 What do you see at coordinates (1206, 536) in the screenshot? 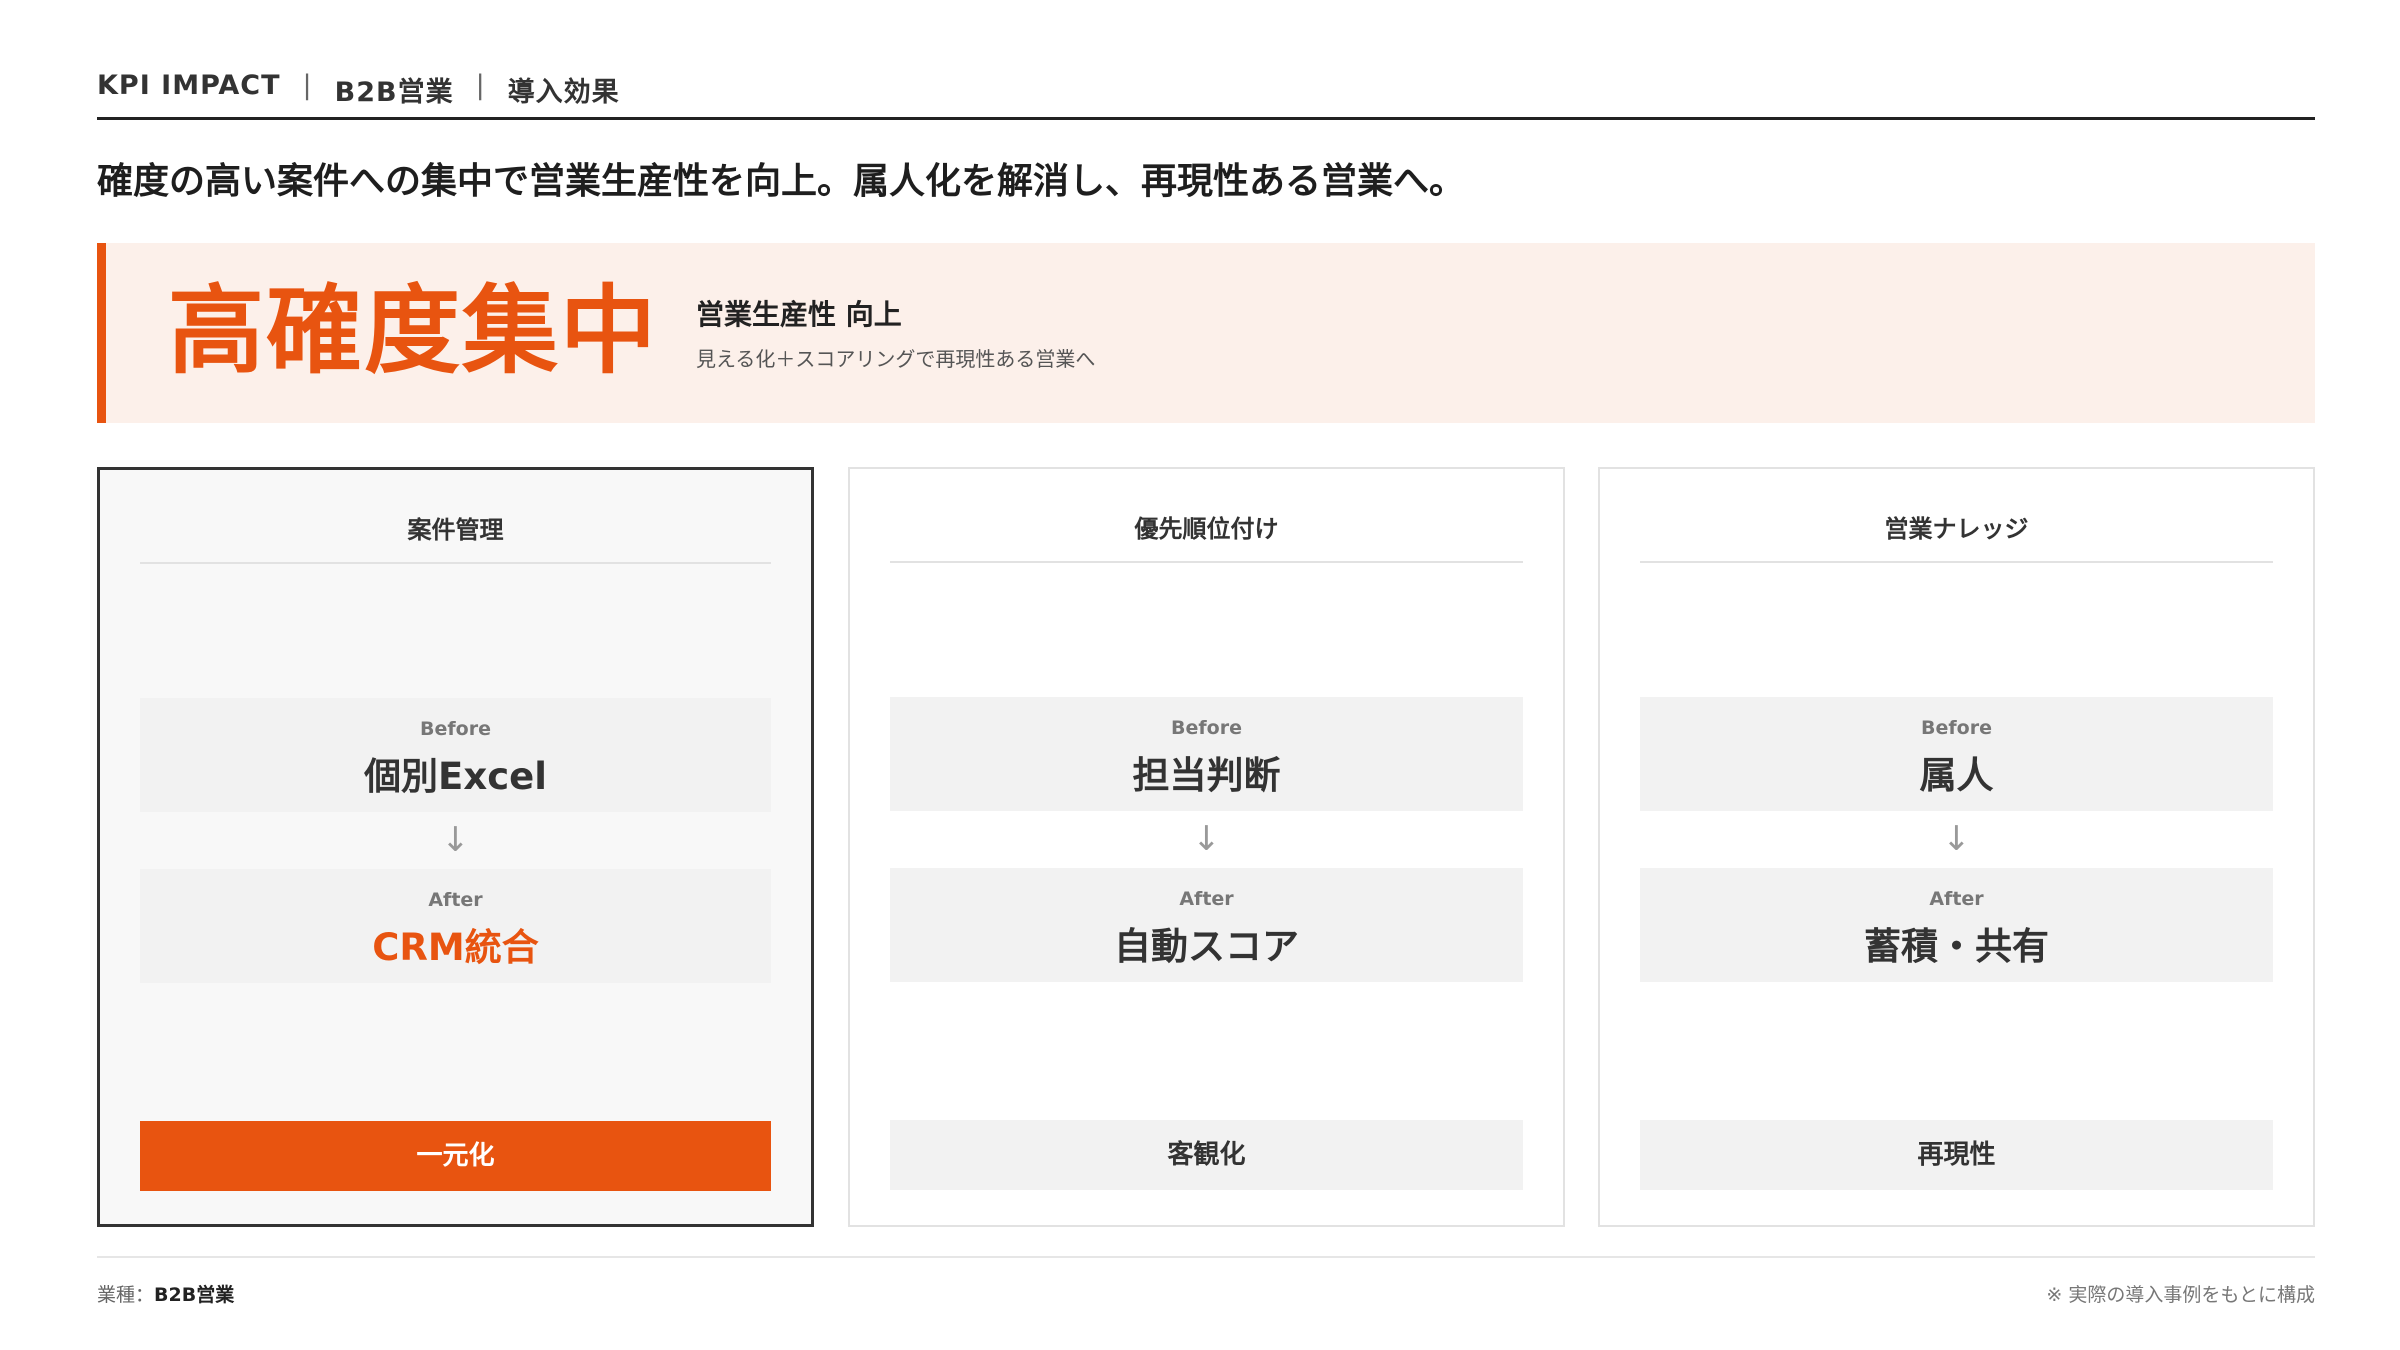
I see `card-title: 優先順位付け` at bounding box center [1206, 536].